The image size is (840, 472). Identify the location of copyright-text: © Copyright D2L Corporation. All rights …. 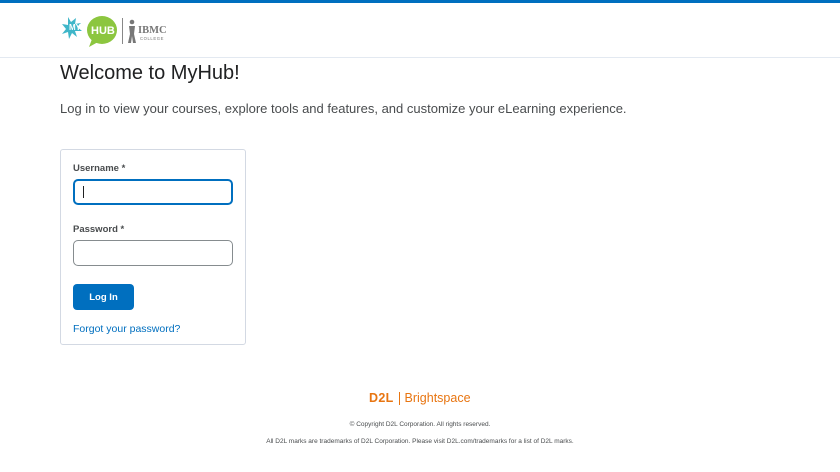
(420, 424).